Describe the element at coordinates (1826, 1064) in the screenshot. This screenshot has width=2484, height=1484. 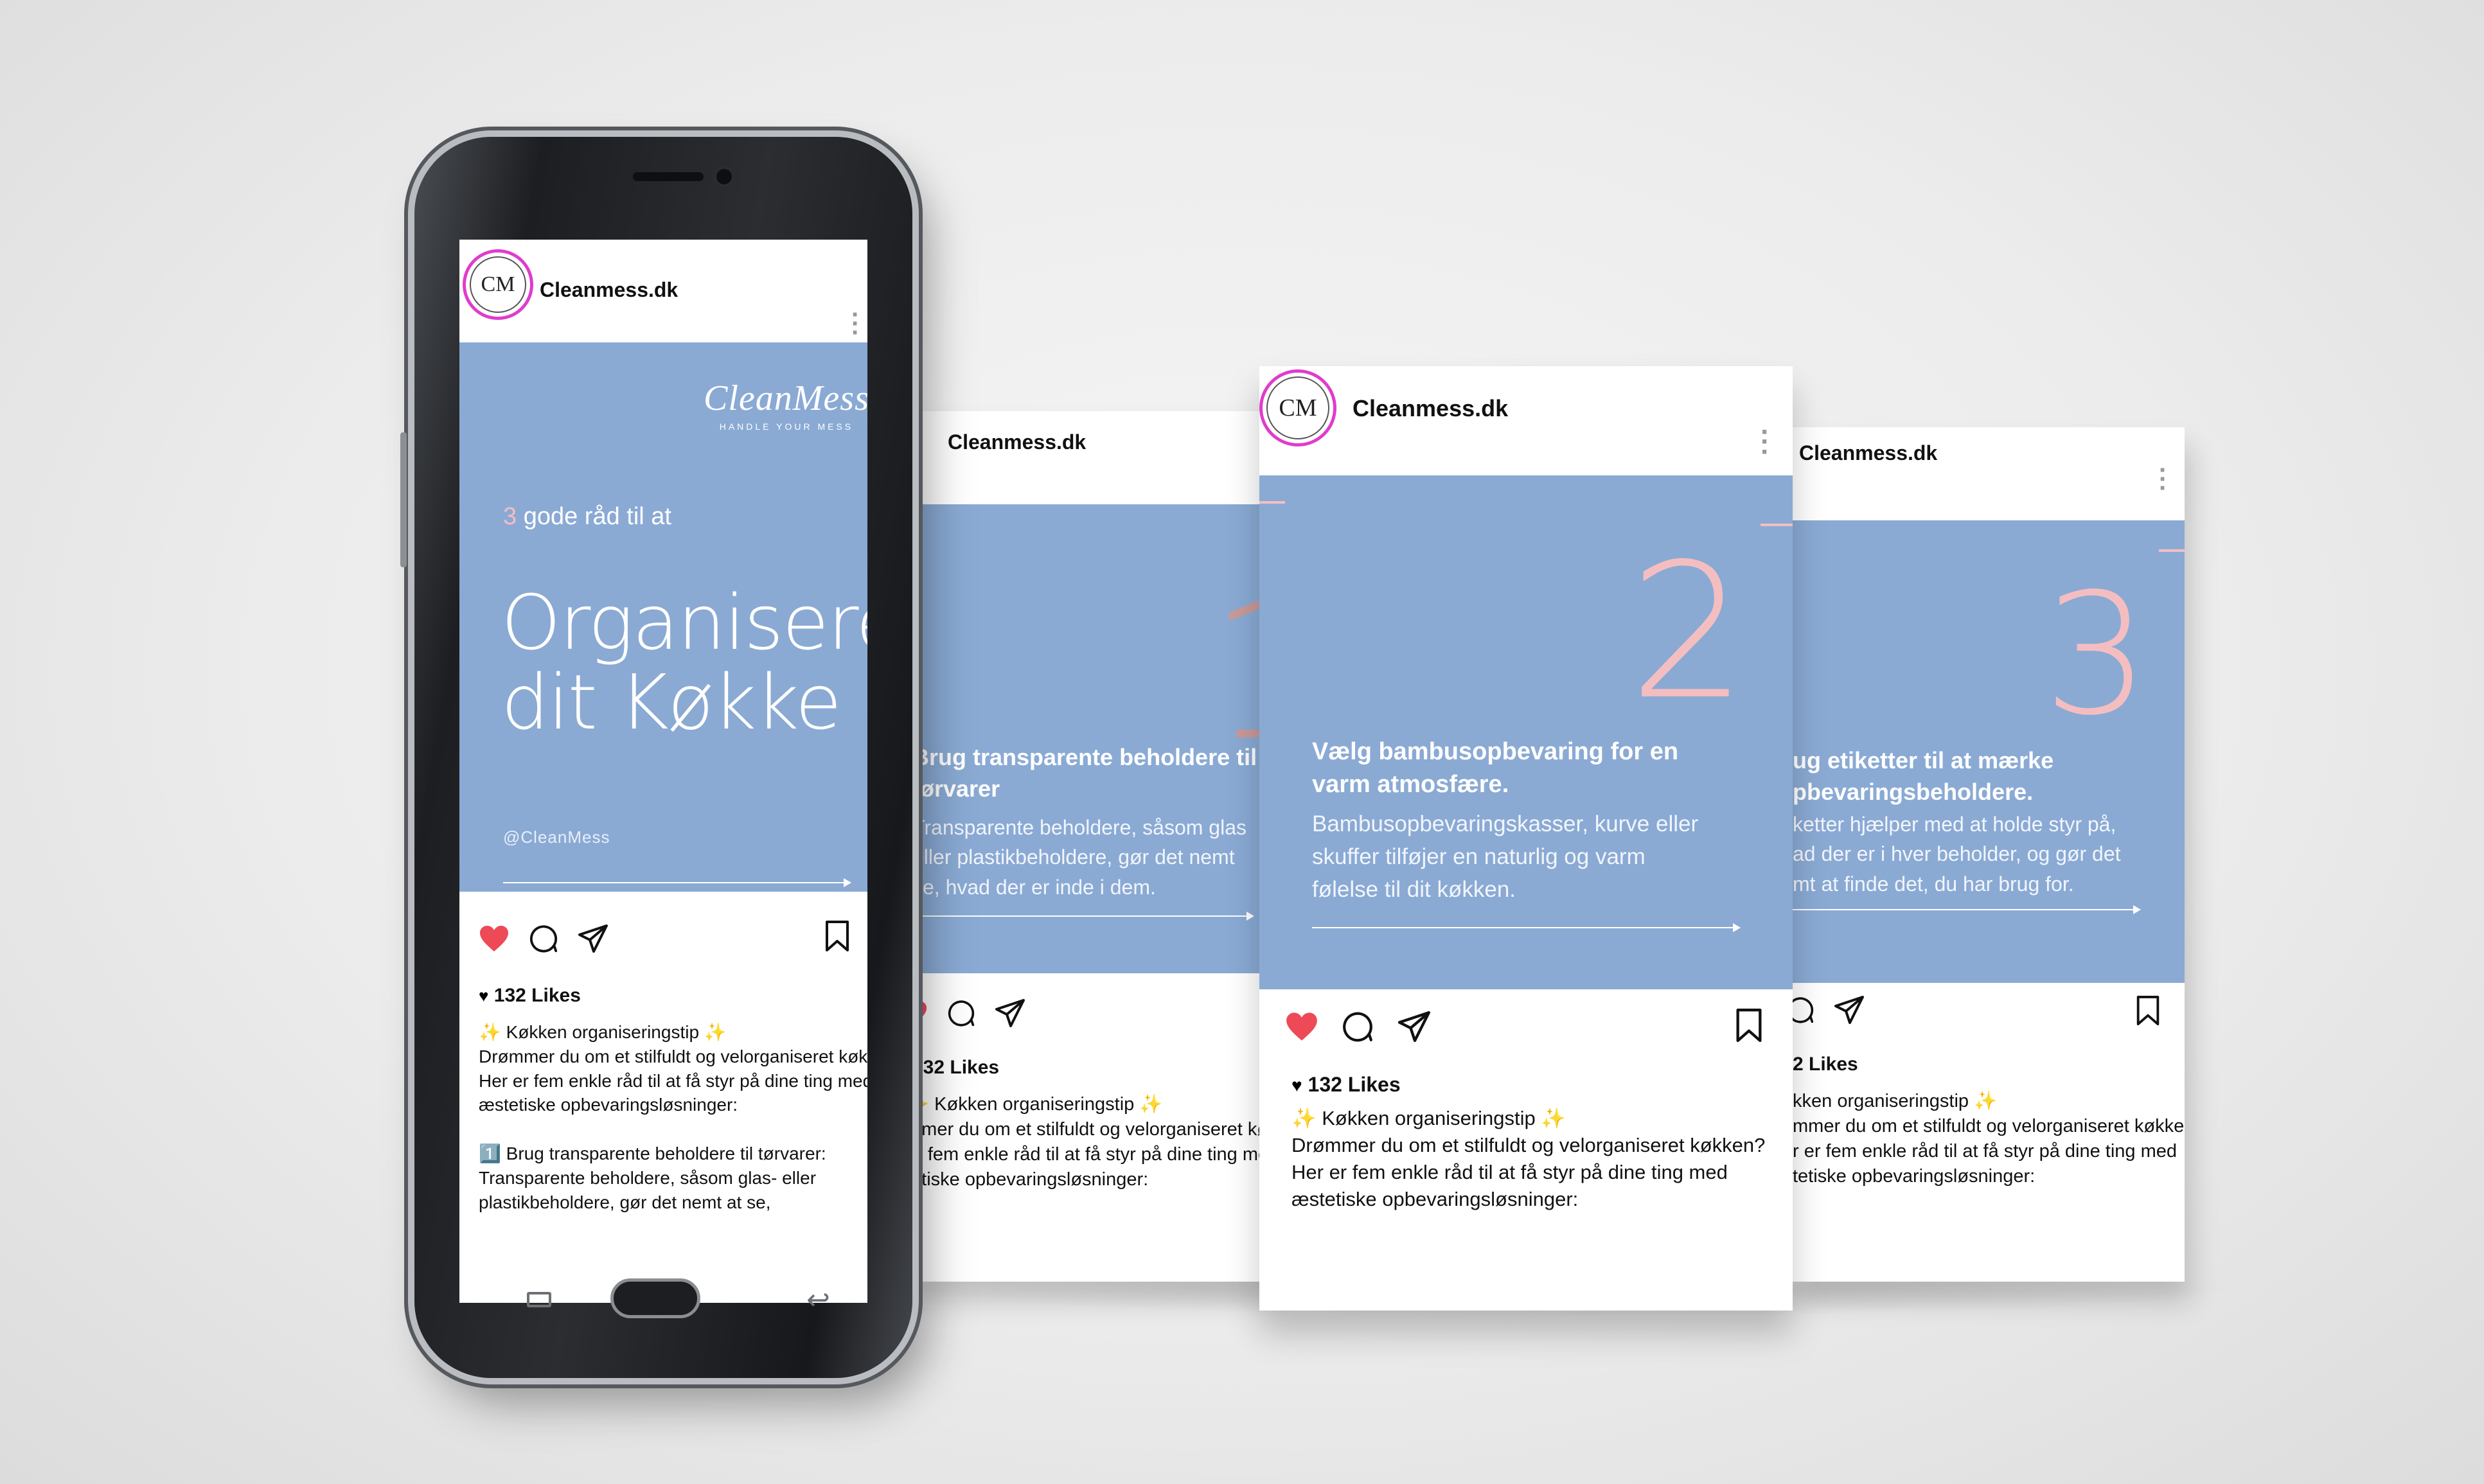
I see `likes-count: 2 Likes` at that location.